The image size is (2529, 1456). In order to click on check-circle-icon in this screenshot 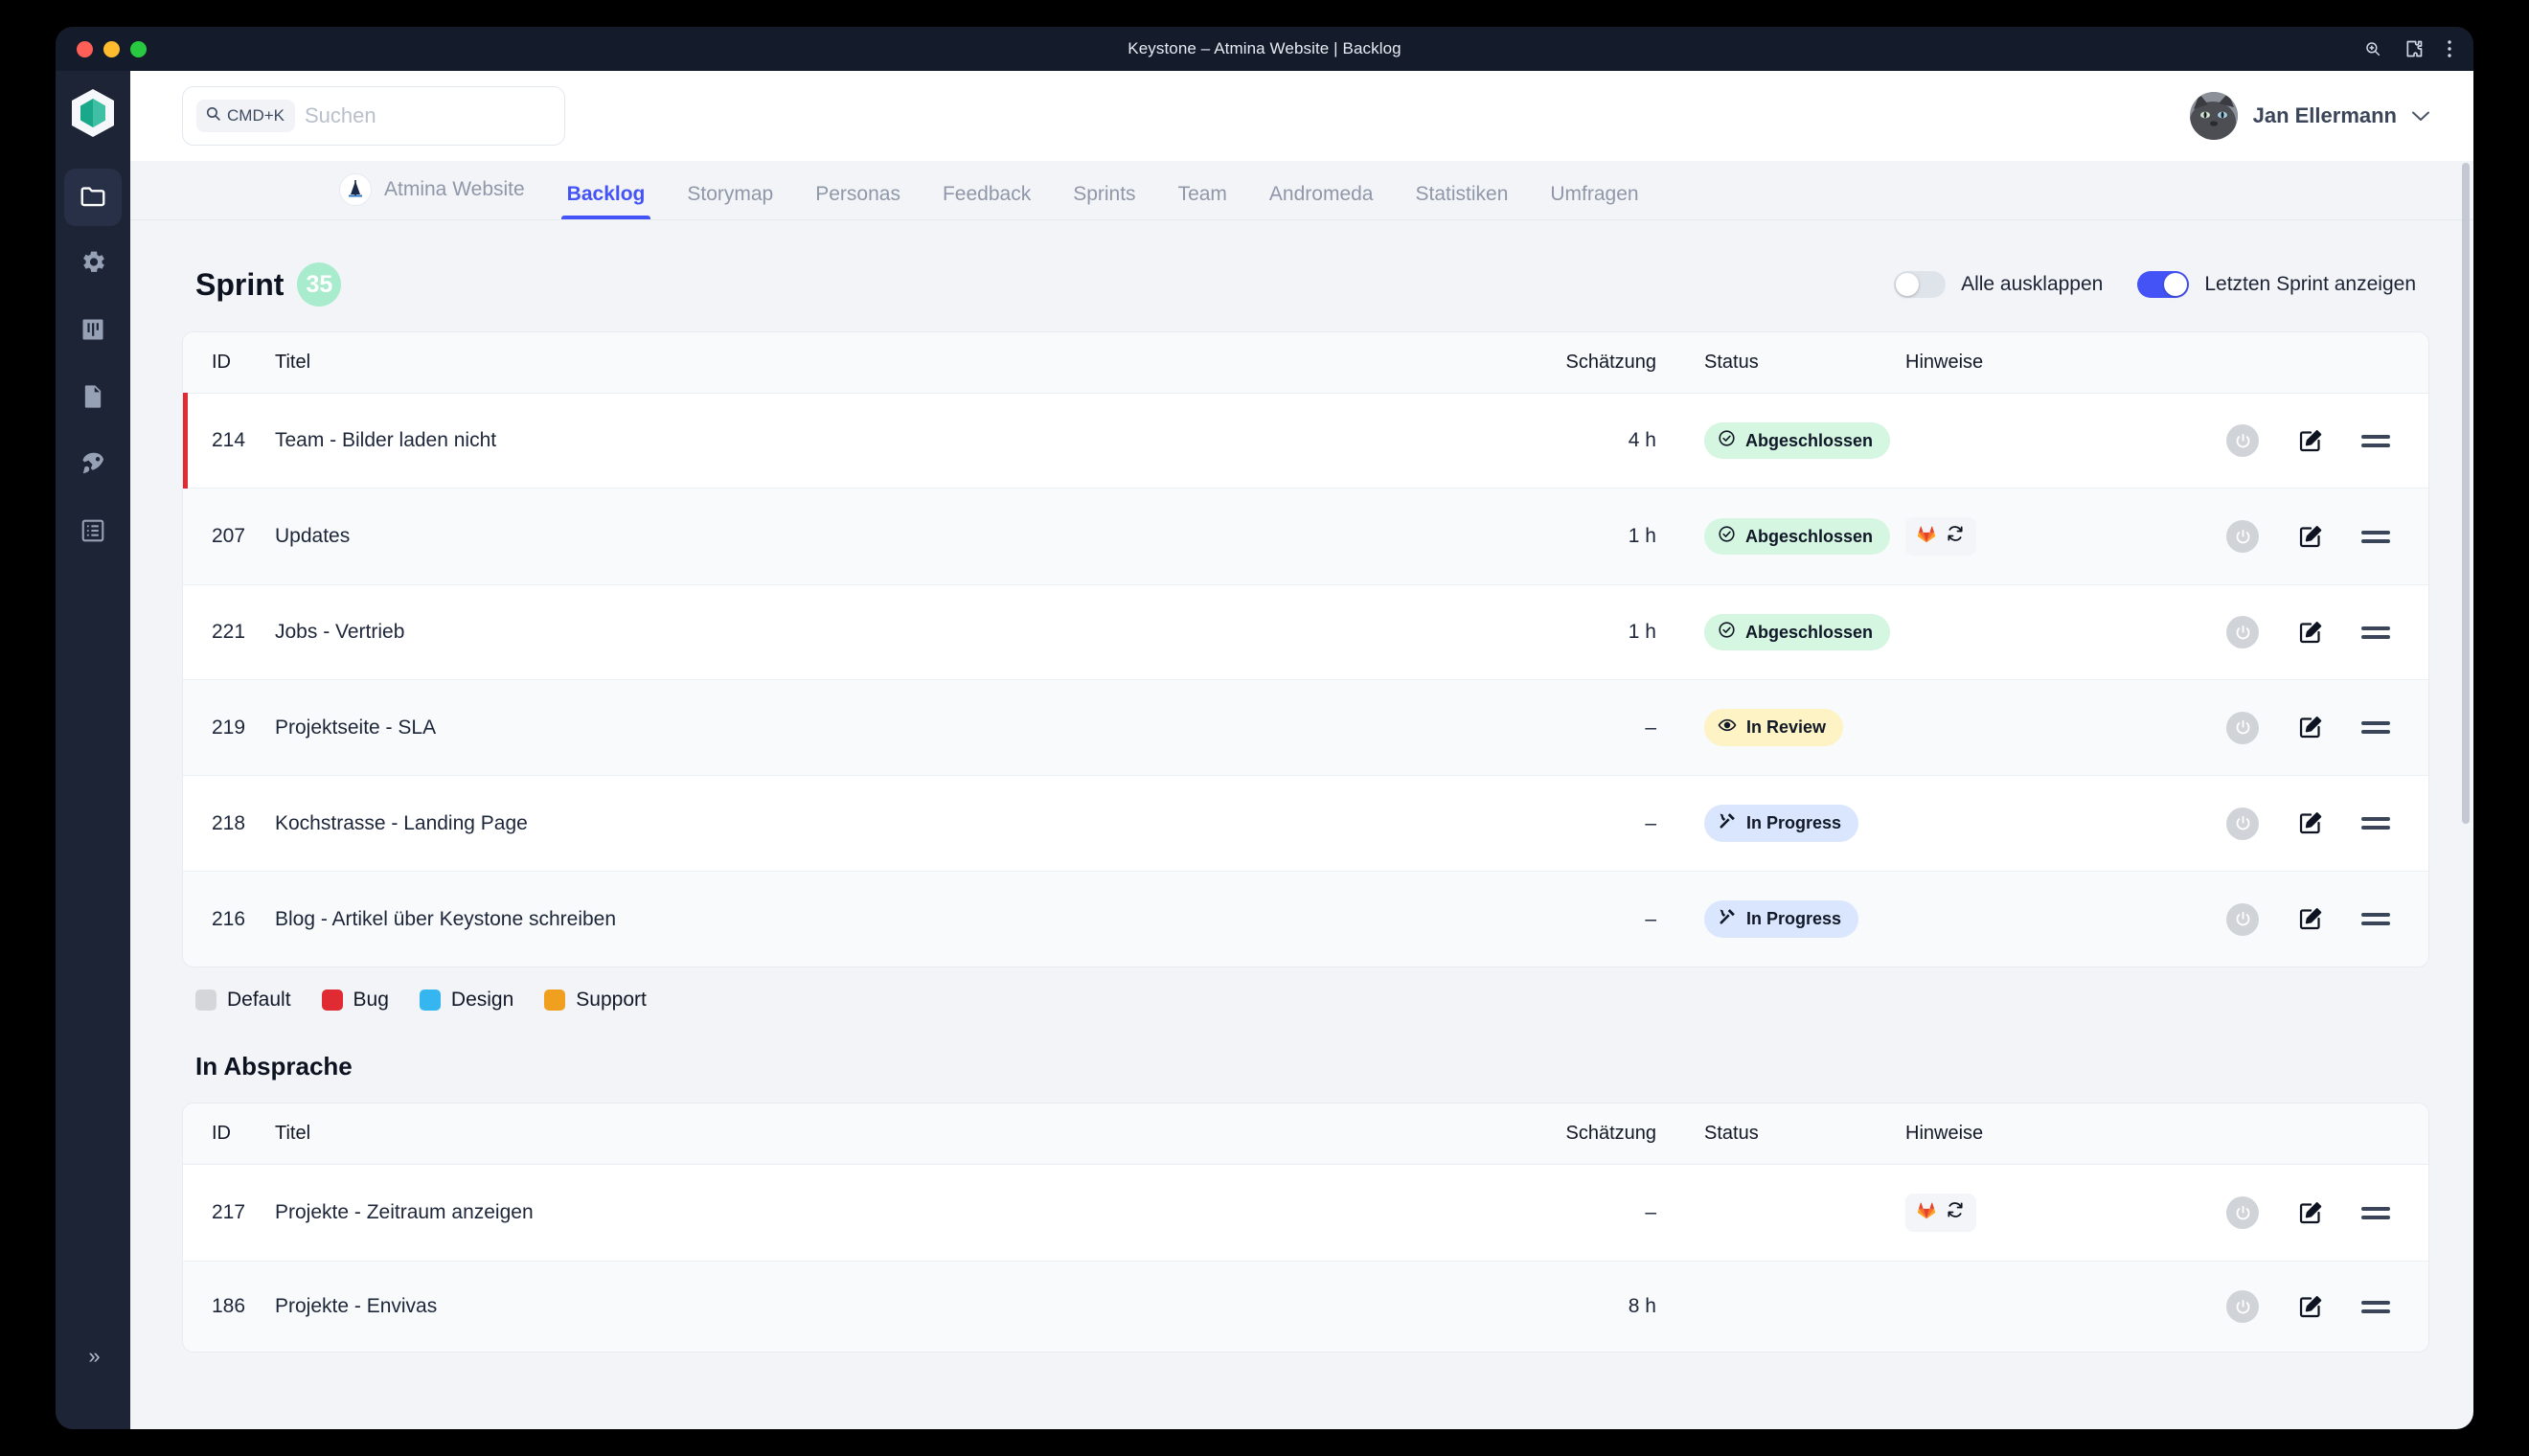, I will do `click(1727, 632)`.